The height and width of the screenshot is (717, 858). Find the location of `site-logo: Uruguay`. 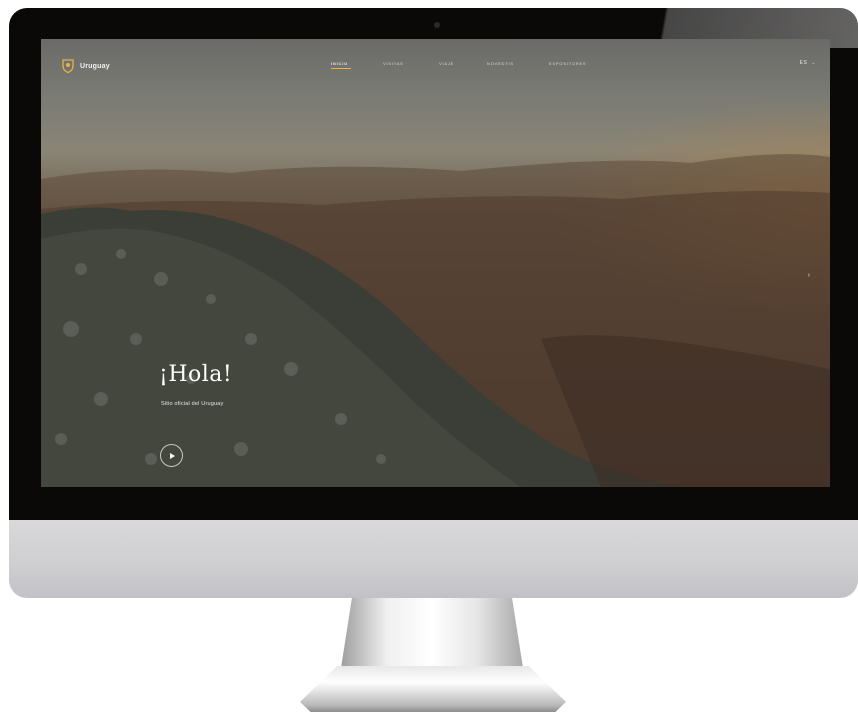

site-logo: Uruguay is located at coordinates (86, 66).